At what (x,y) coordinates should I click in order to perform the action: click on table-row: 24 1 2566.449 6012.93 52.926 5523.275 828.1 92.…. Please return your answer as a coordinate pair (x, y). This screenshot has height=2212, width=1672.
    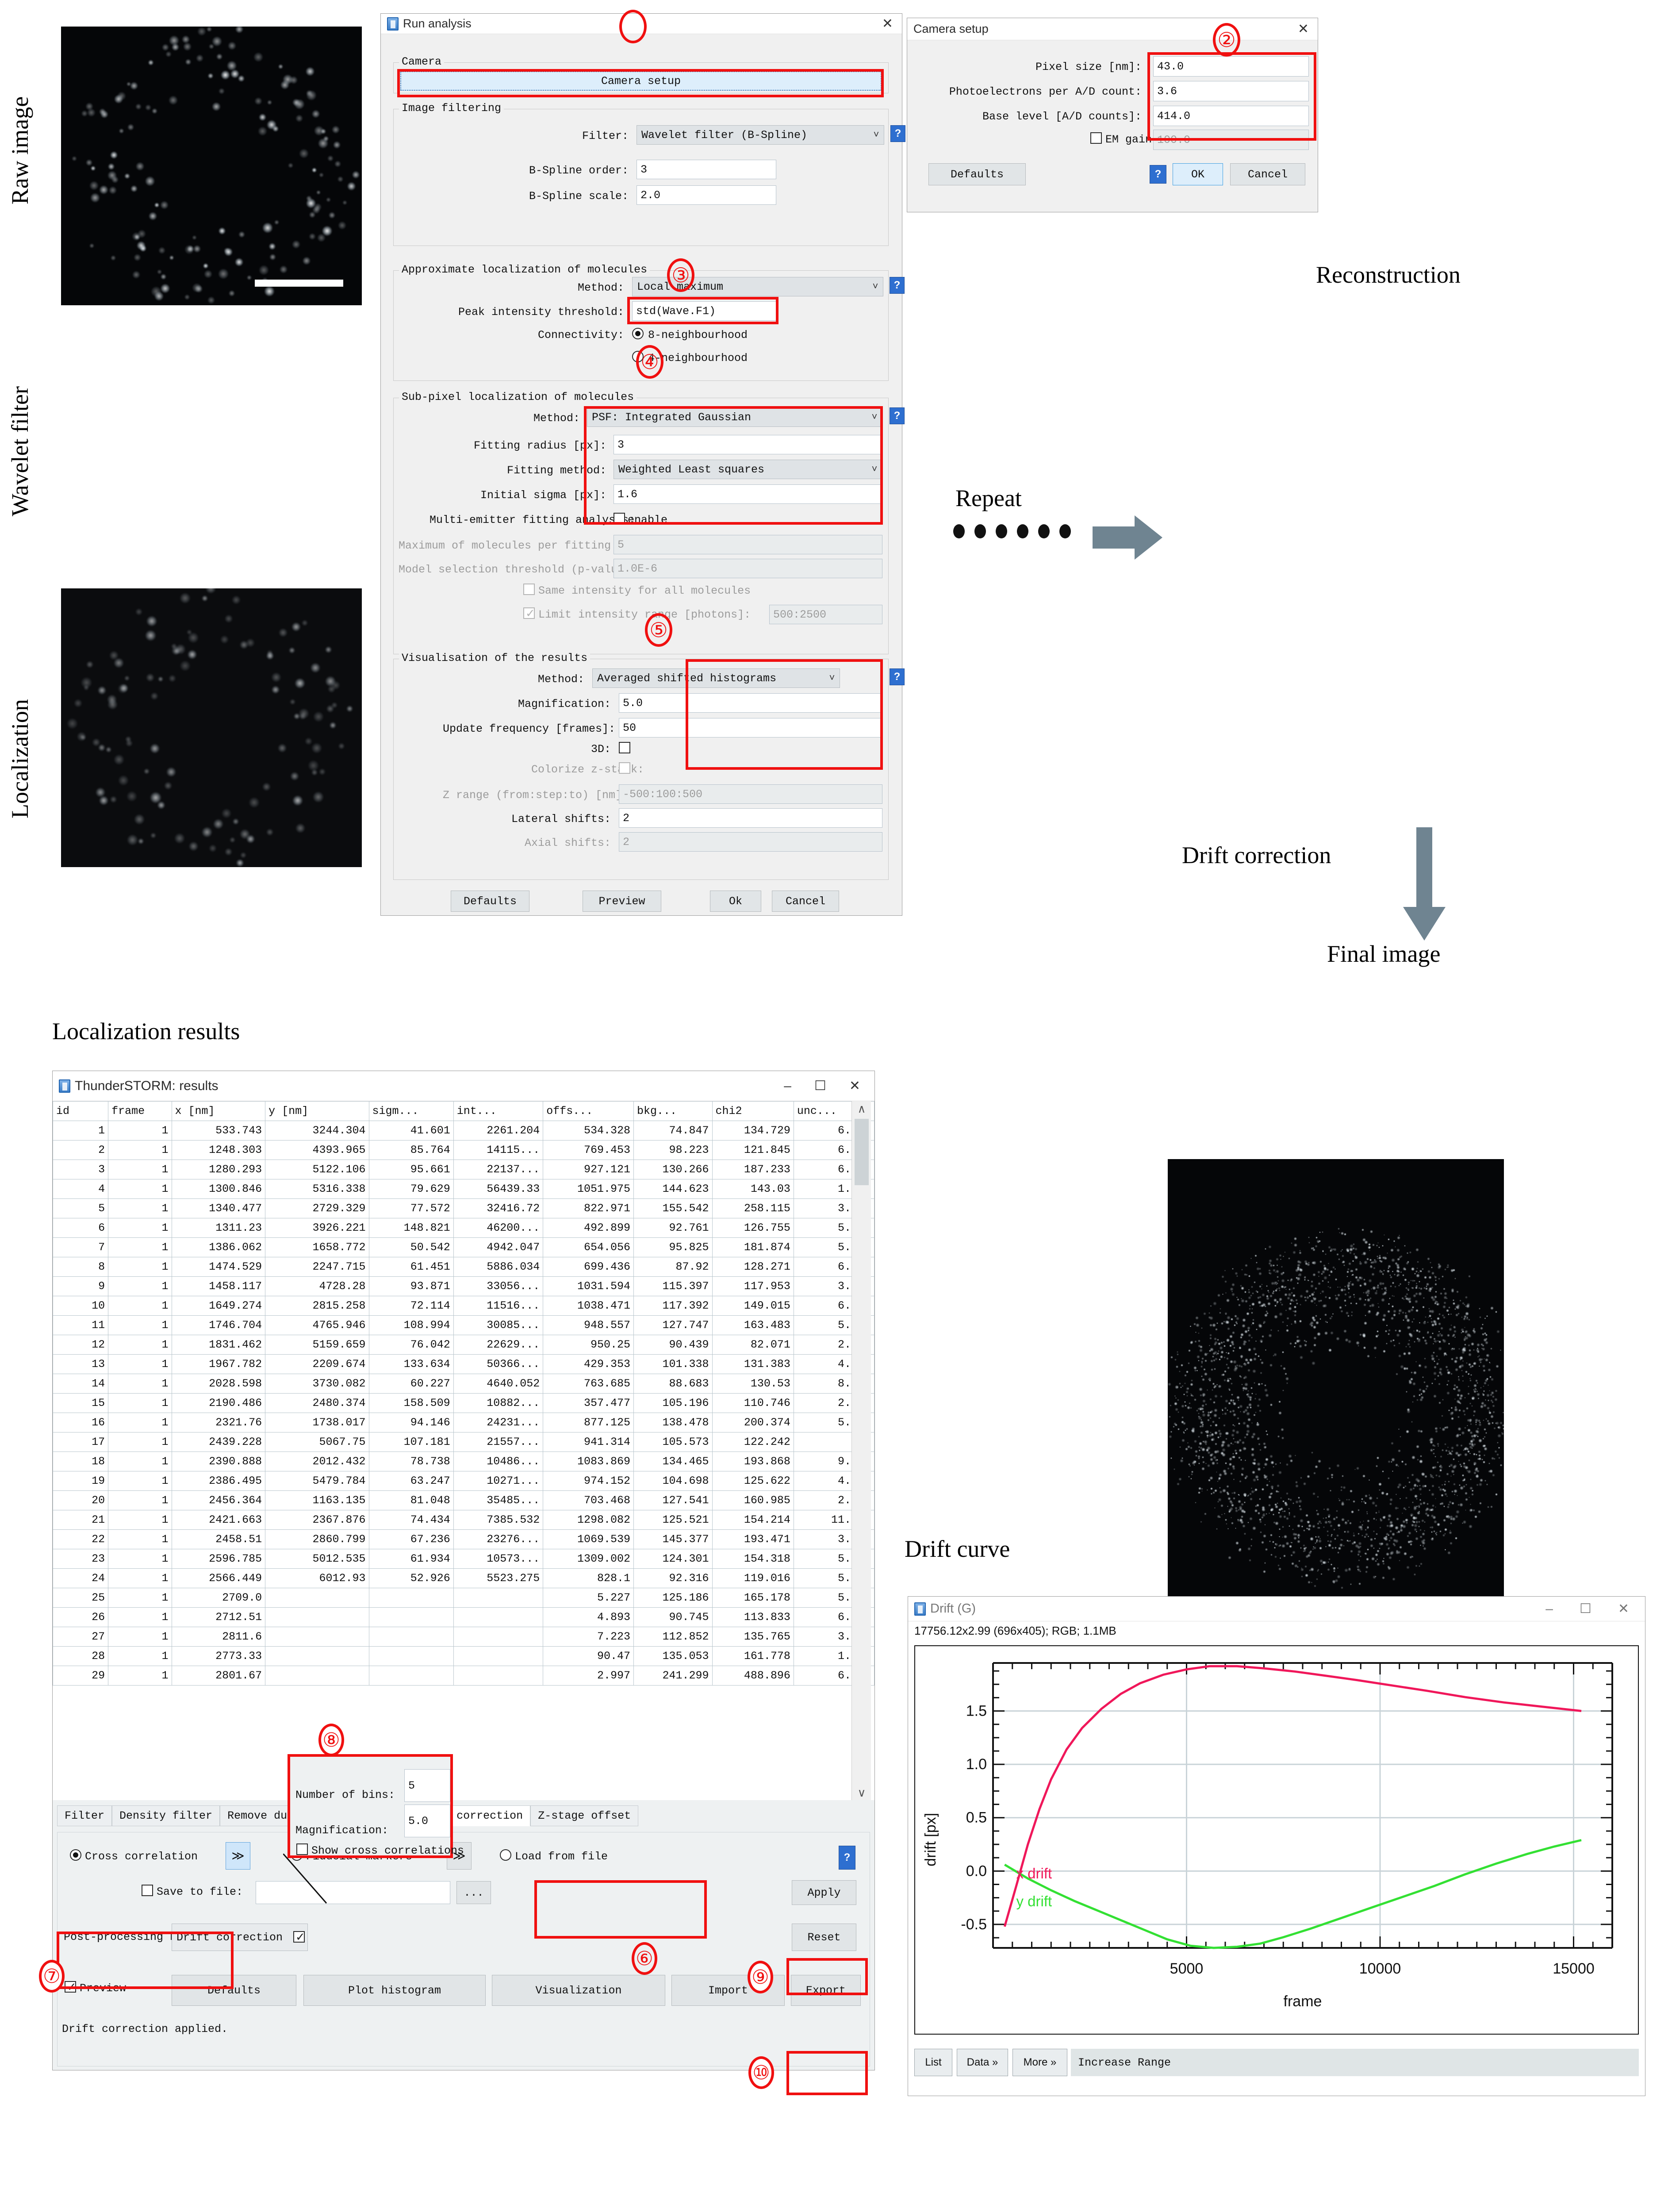
    Looking at the image, I should click on (463, 1578).